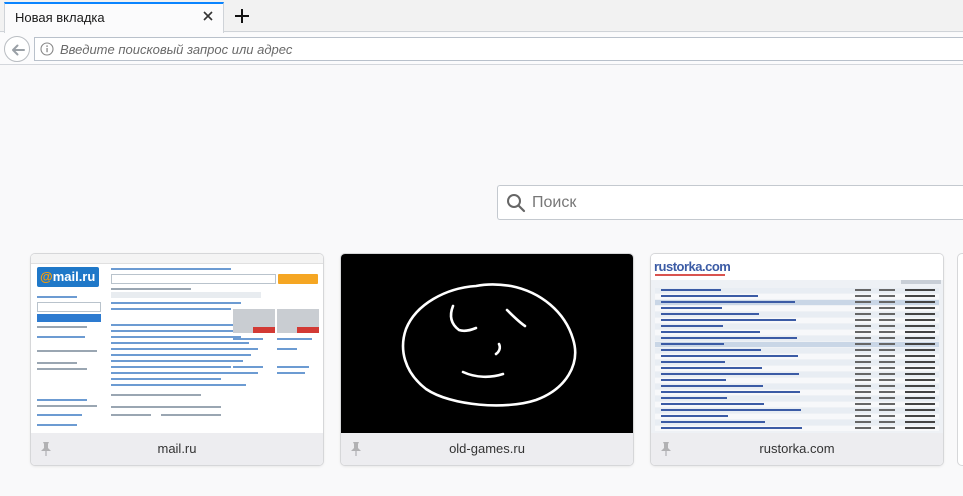 The width and height of the screenshot is (963, 496). Describe the element at coordinates (208, 16) in the screenshot. I see `close-icon` at that location.